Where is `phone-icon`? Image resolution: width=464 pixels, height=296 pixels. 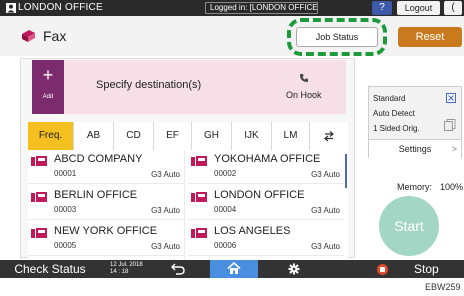 phone-icon is located at coordinates (304, 78).